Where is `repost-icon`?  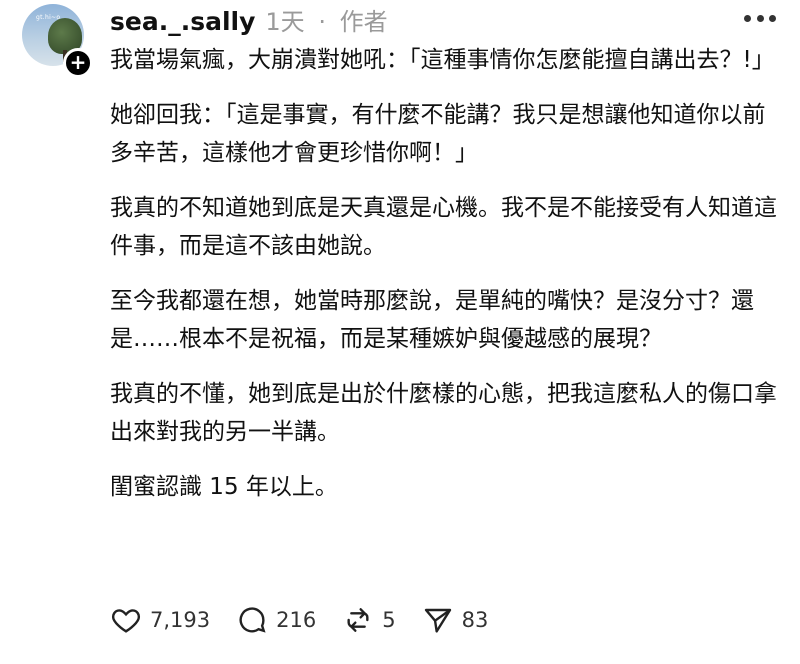
repost-icon is located at coordinates (358, 620).